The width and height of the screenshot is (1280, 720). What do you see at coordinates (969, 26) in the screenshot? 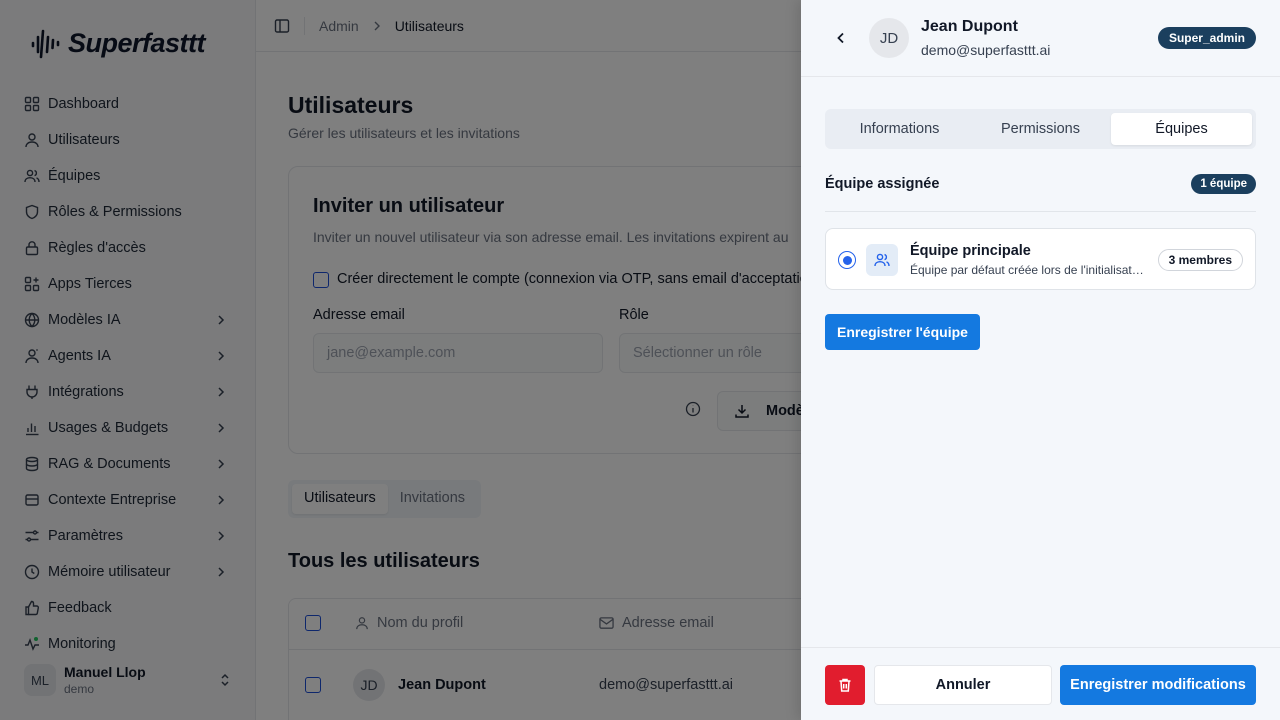
I see `drawer-user-name: Jean Dupont` at bounding box center [969, 26].